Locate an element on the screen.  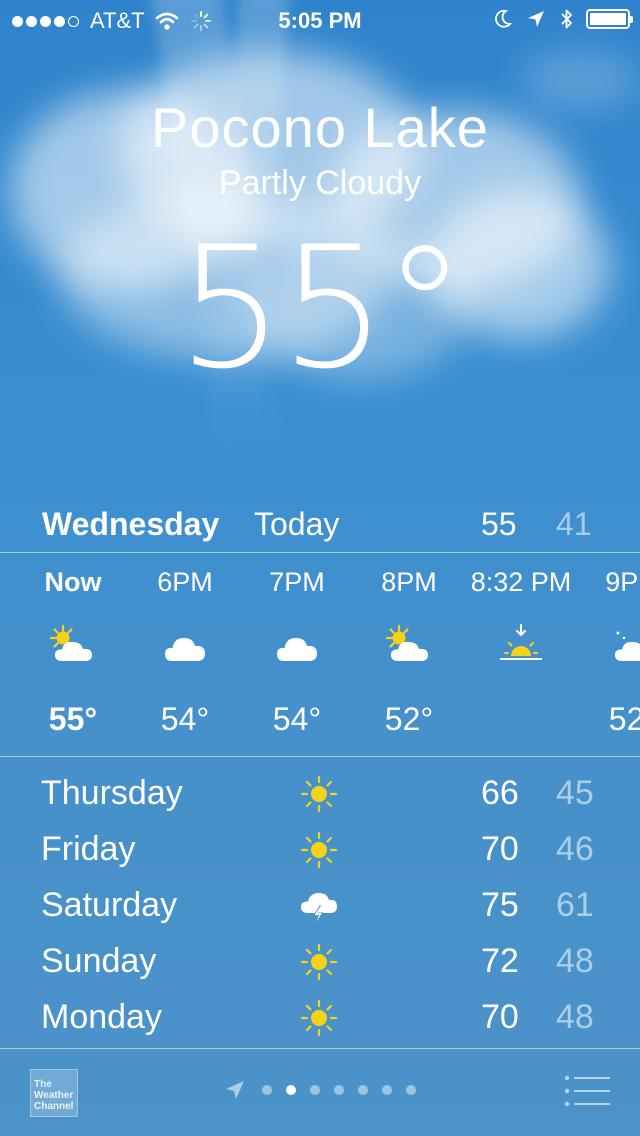
day-name: Friday is located at coordinates (88, 849).